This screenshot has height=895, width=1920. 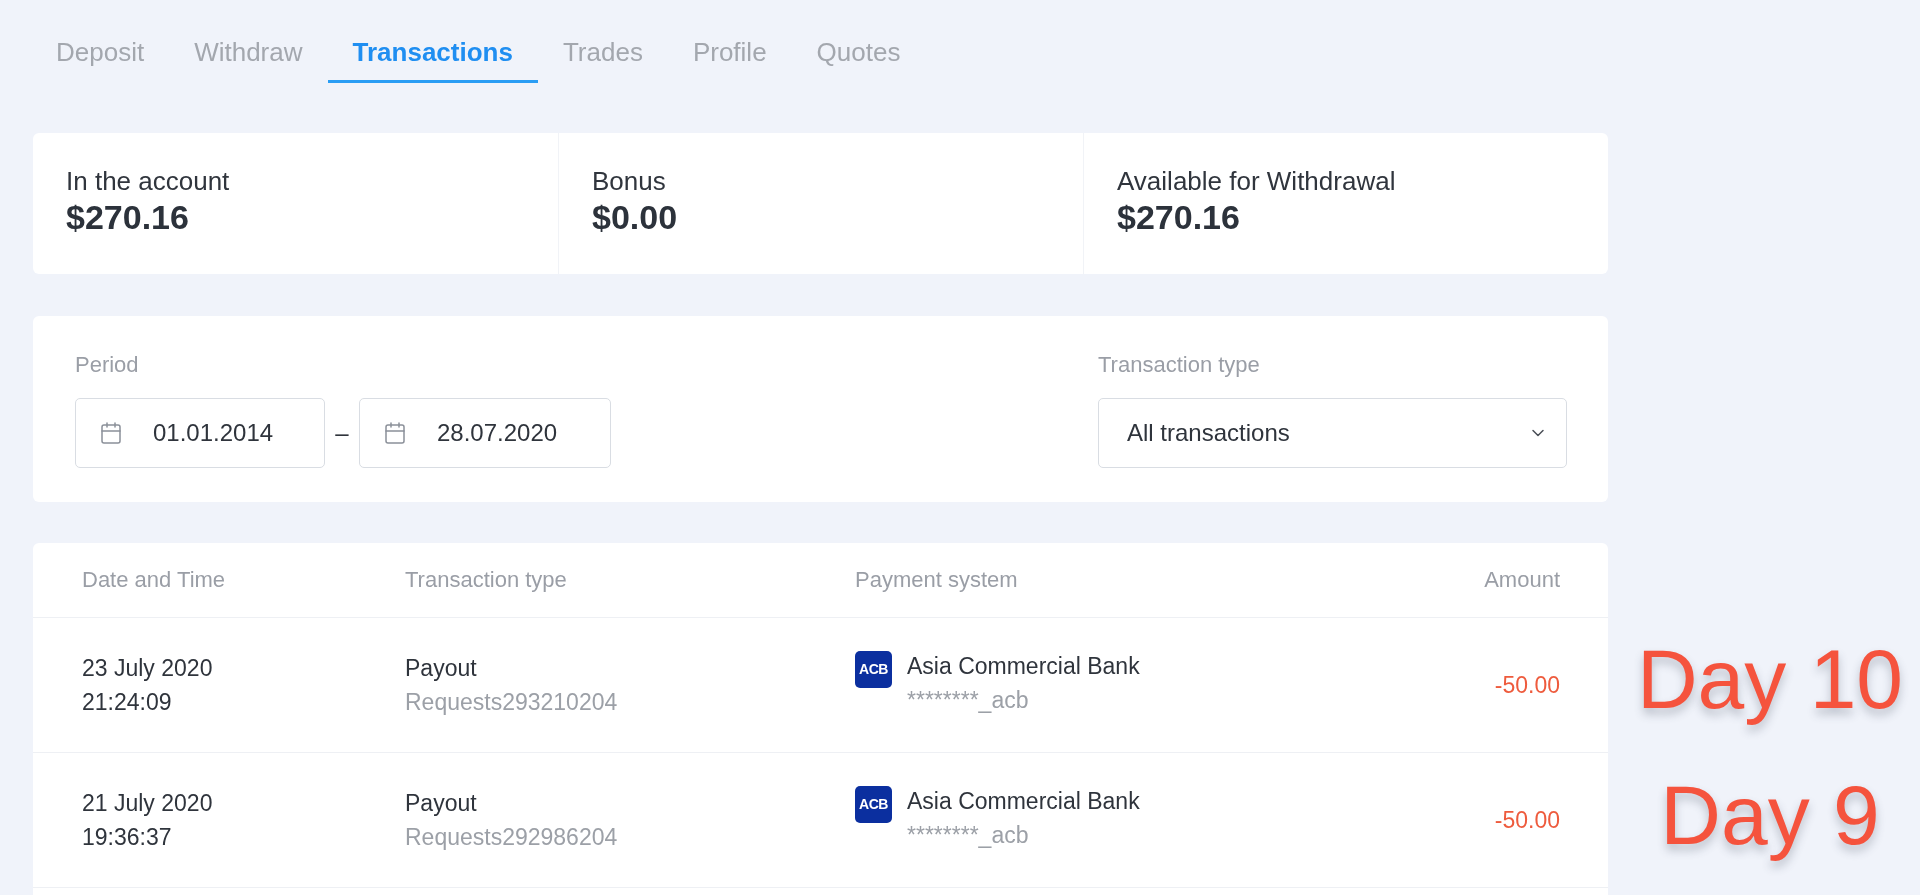 I want to click on tab: Quotes, so click(x=858, y=41).